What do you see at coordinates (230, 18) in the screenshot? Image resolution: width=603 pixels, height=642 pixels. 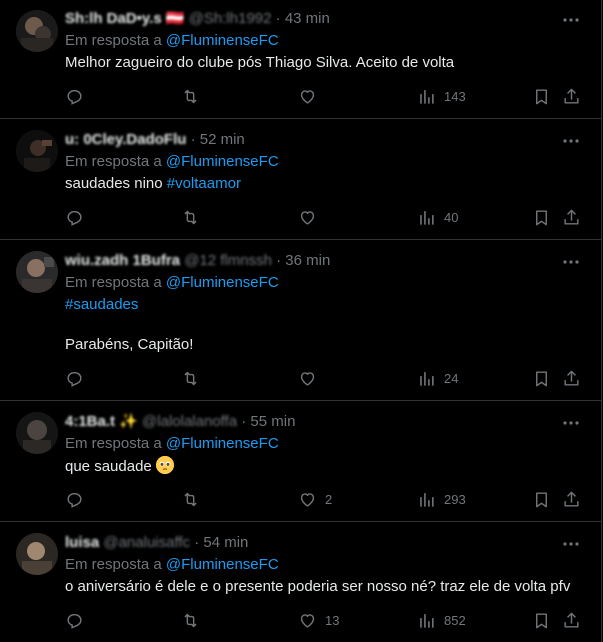 I see `user-handle: @Sh:lh1992` at bounding box center [230, 18].